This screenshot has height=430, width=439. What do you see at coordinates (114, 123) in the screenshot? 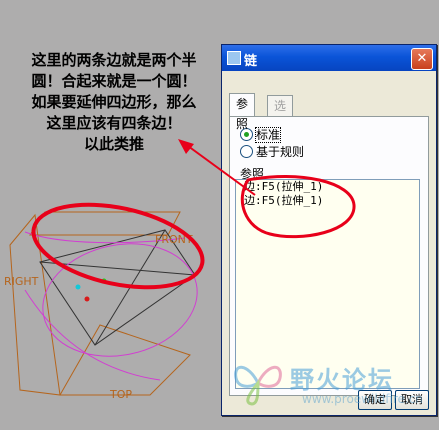
I see `annotation-line: 这里应该有四条边！` at bounding box center [114, 123].